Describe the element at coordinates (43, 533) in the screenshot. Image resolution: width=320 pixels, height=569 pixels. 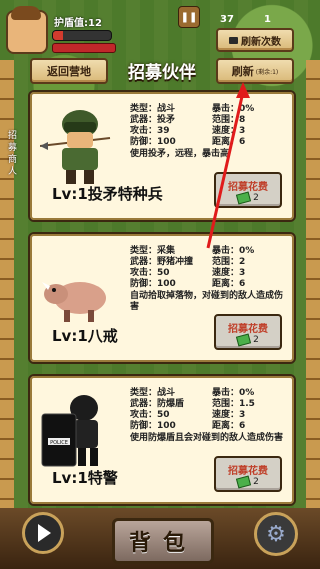
I see `play-button` at that location.